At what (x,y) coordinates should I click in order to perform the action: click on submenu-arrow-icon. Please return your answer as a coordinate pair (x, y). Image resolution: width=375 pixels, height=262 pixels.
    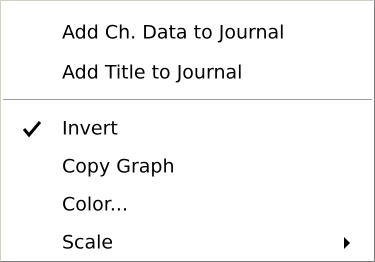
    Looking at the image, I should click on (347, 243).